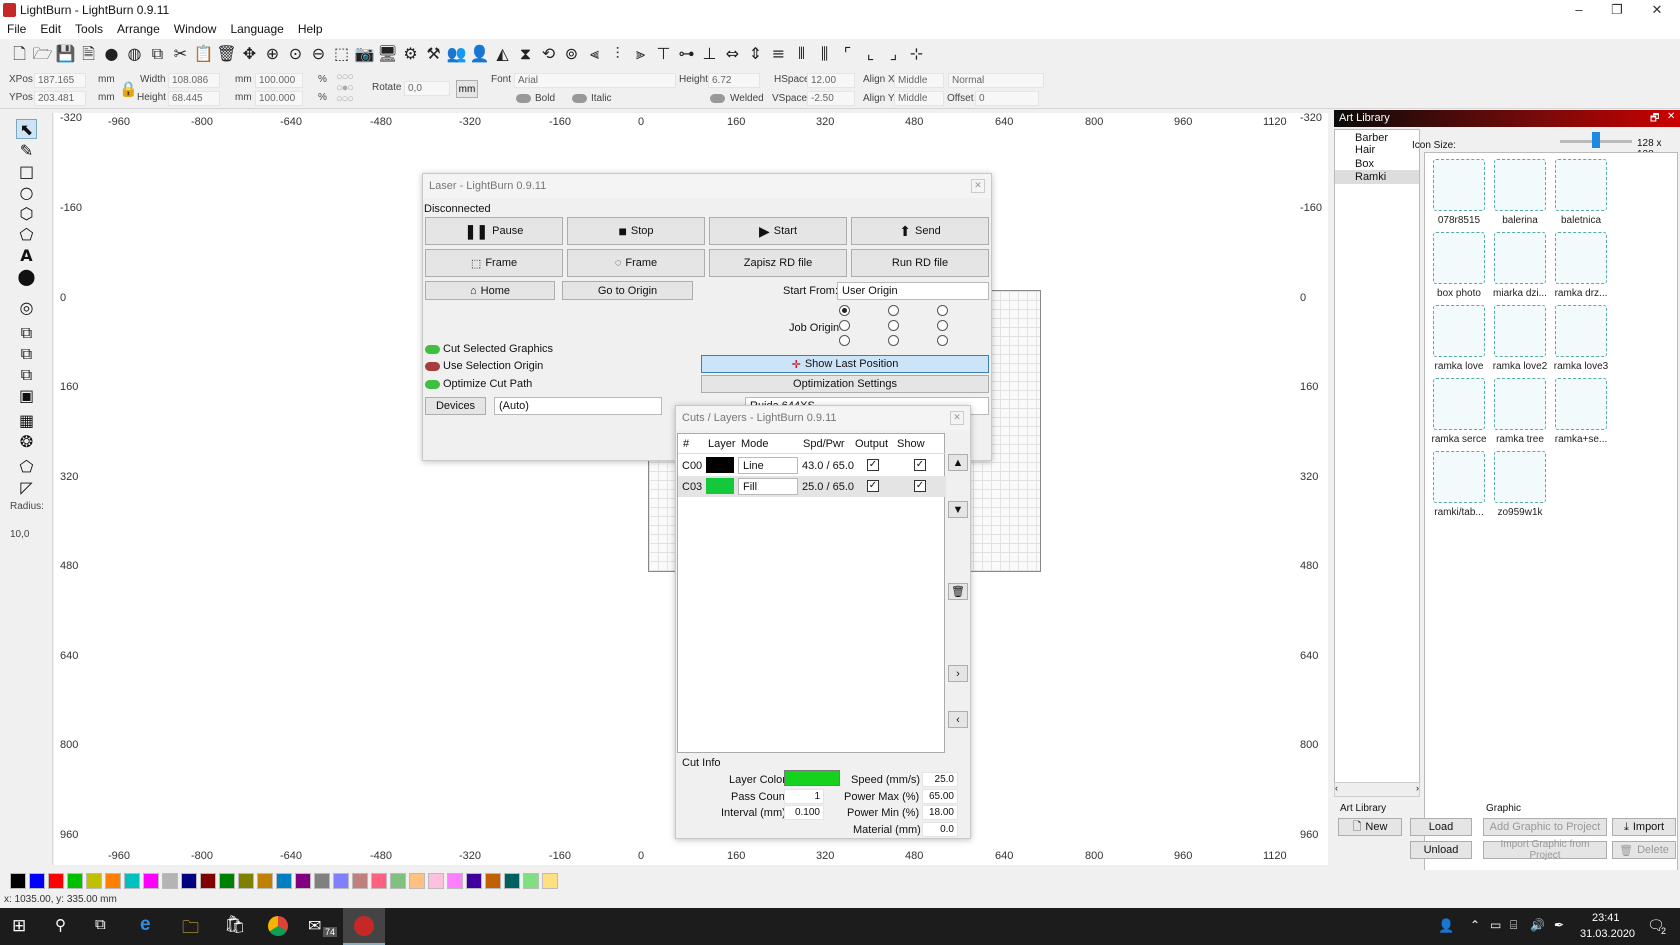 The image size is (1680, 945). I want to click on radius-input: 10,0, so click(19, 534).